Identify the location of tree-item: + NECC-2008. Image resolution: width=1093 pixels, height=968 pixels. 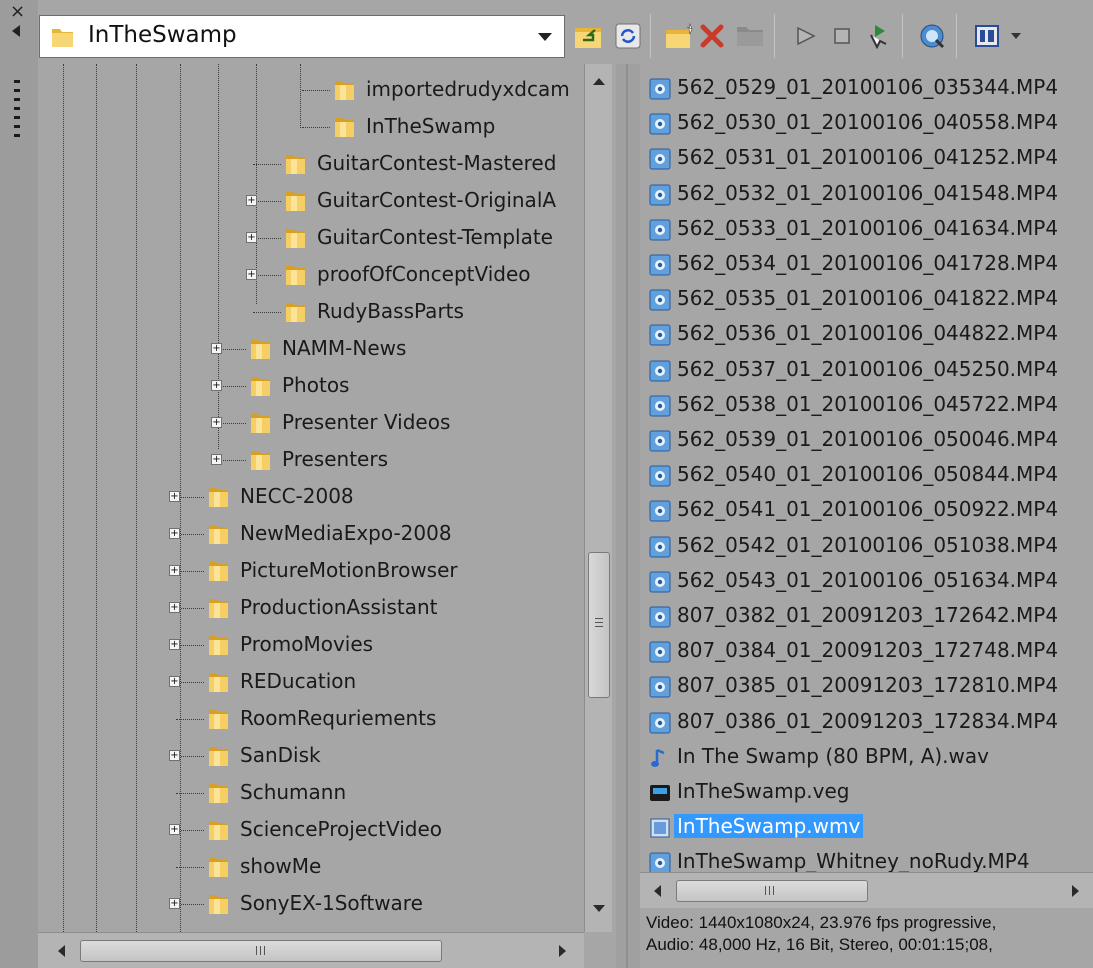
(311, 498).